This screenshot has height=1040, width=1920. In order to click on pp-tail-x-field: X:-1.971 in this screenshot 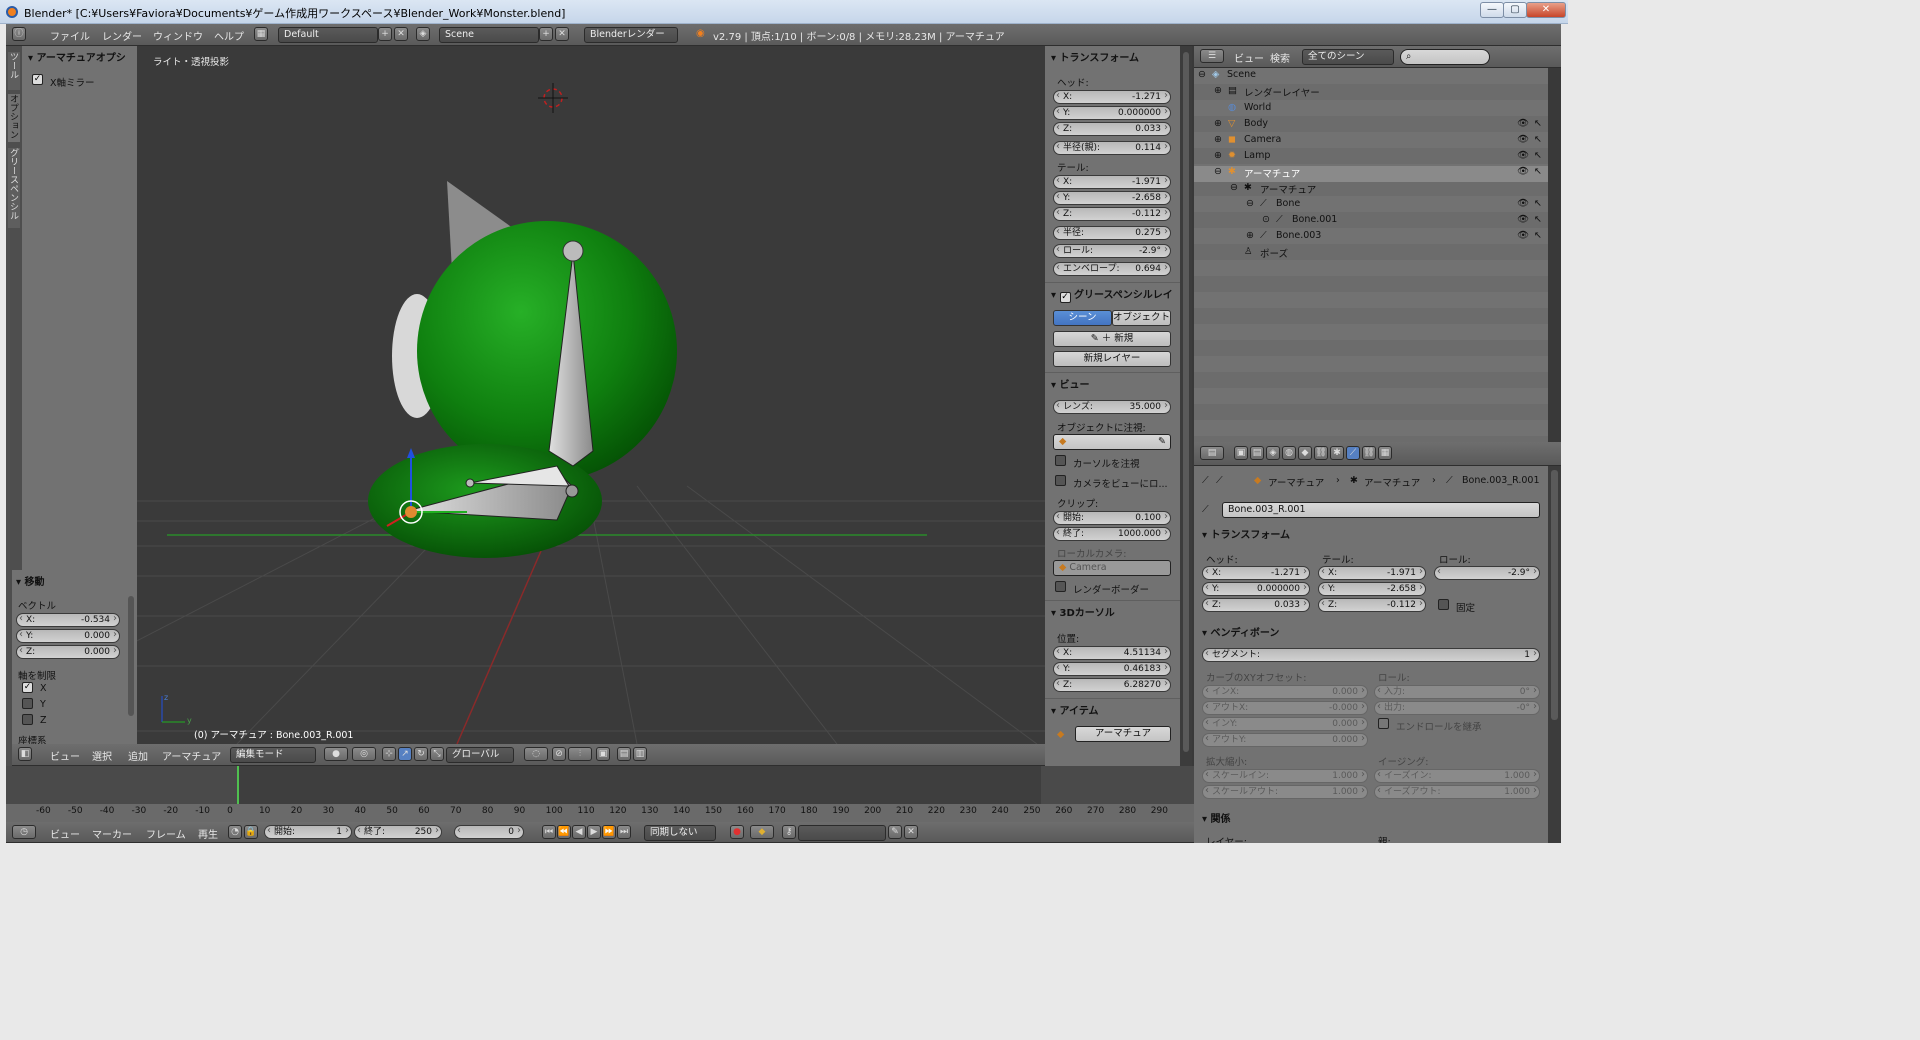, I will do `click(1372, 573)`.